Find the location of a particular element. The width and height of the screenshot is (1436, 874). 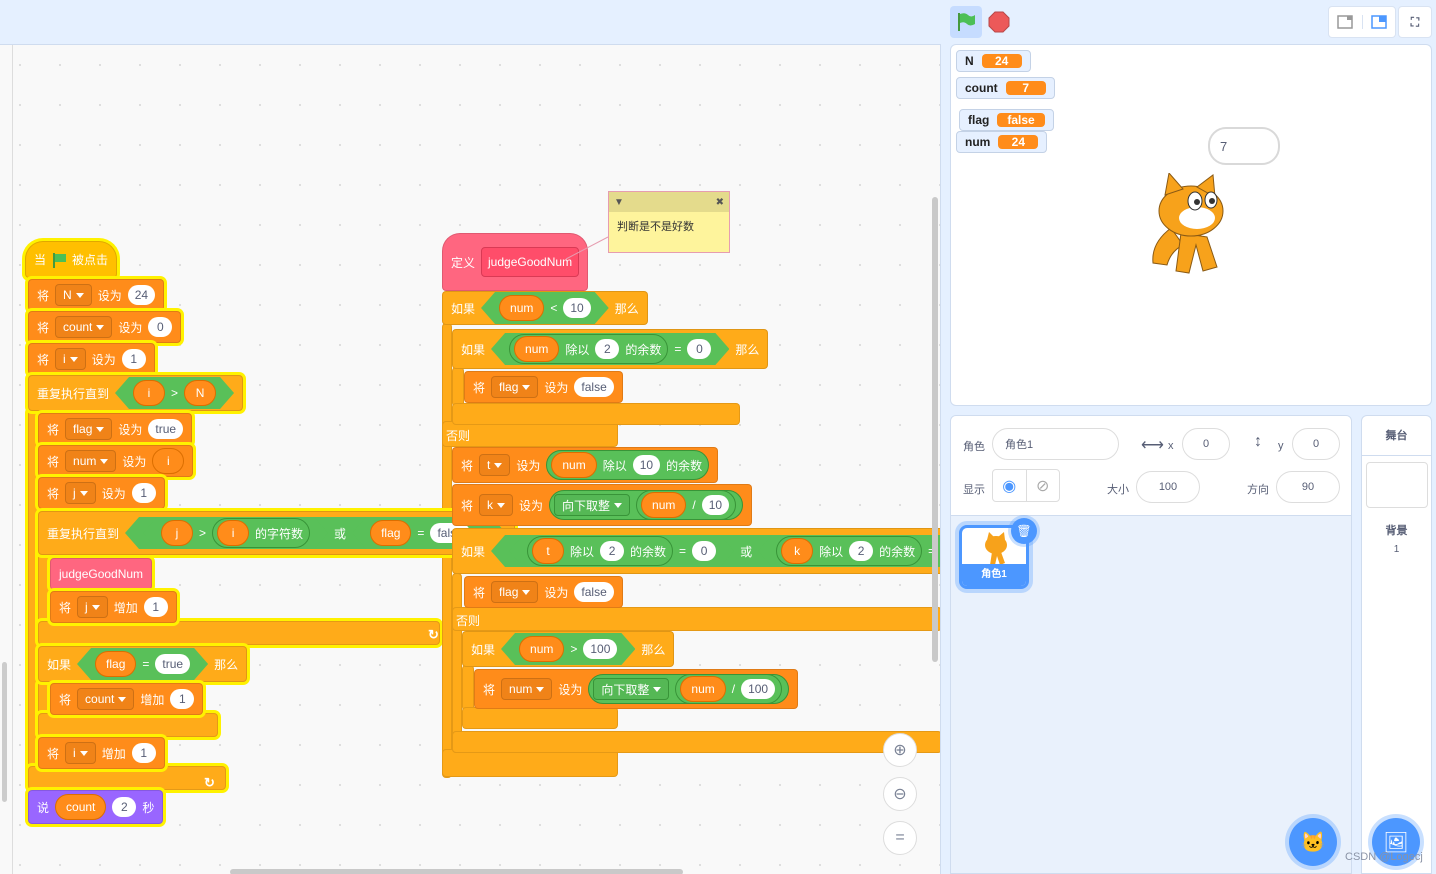

visibility-toggle: ◉ ⊘ is located at coordinates (1026, 485).